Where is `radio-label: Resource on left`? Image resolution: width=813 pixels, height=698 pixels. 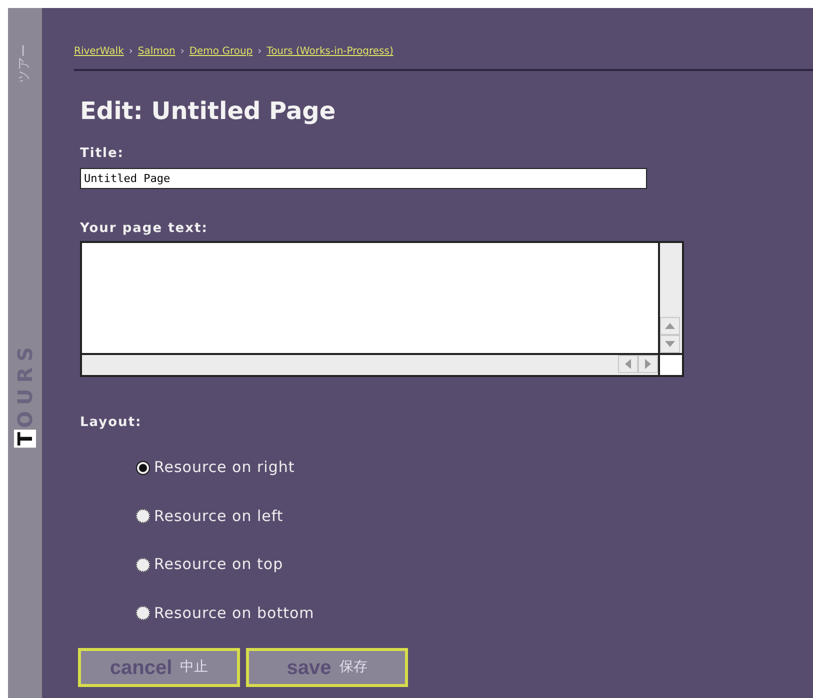
radio-label: Resource on left is located at coordinates (219, 516).